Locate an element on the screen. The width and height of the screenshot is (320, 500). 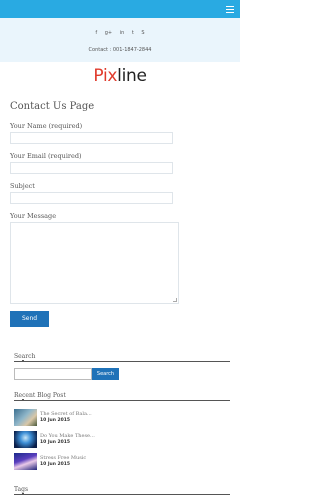
linkedin-icon: in is located at coordinates (122, 33).